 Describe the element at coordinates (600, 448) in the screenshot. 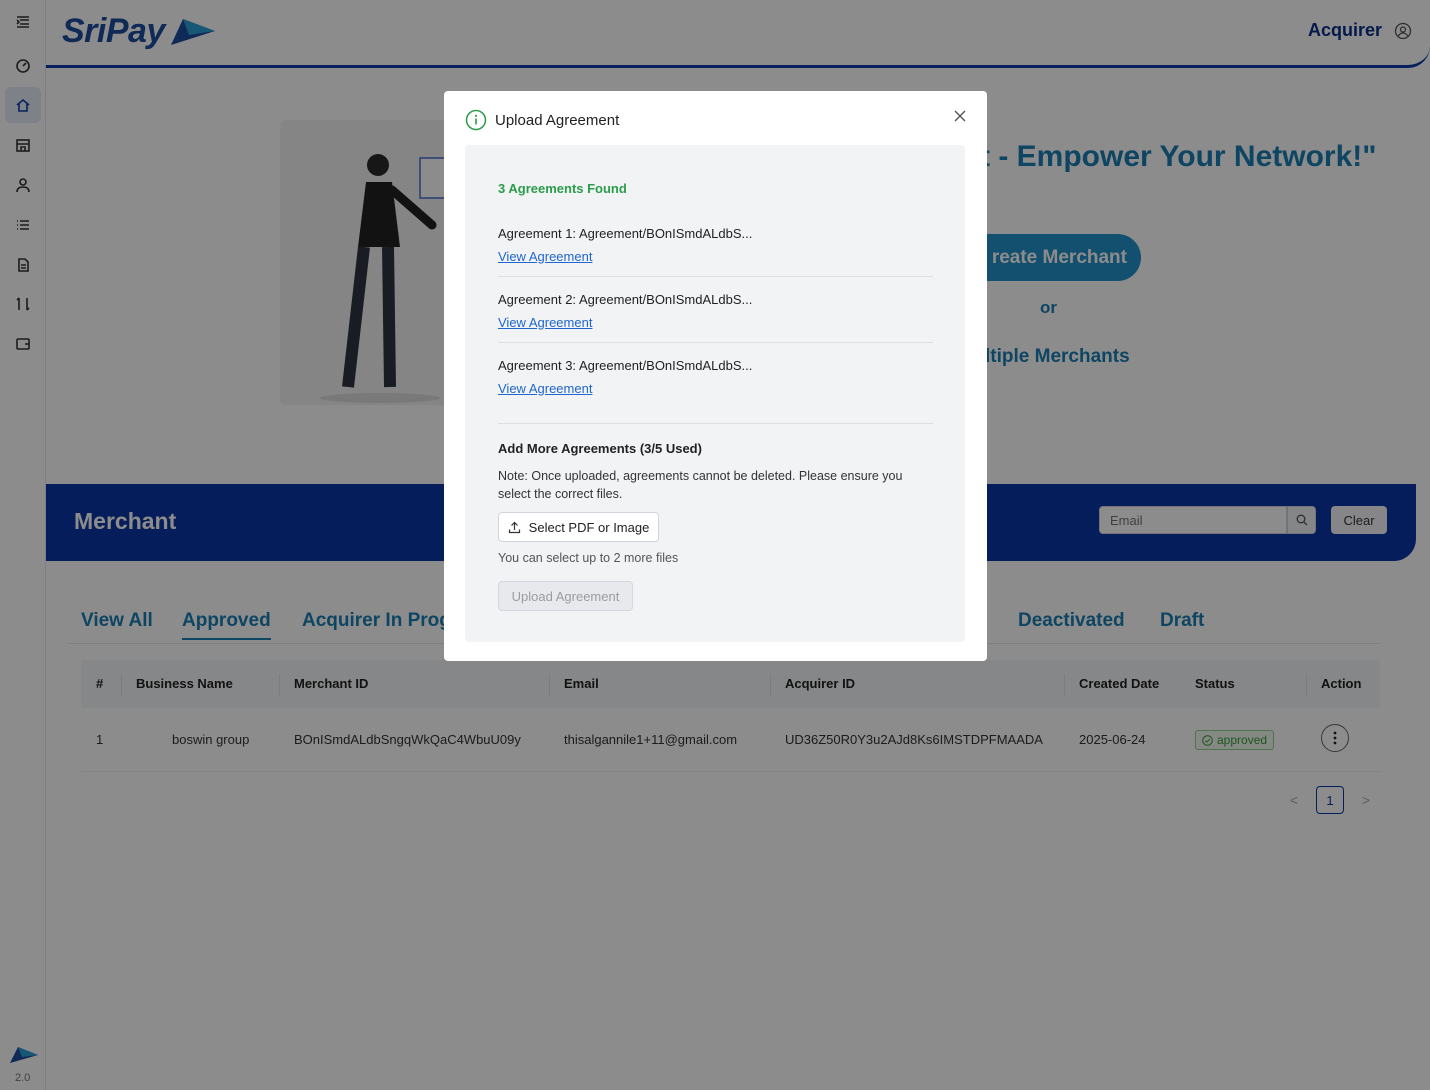

I see `add-agreements-title: Add More Agreements (3/5 Used)` at that location.